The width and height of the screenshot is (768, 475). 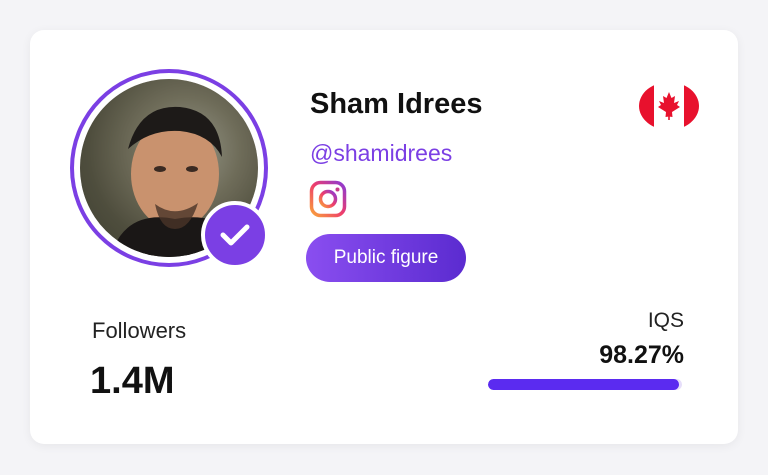 I want to click on profile-name: Sham Idrees, so click(x=396, y=104).